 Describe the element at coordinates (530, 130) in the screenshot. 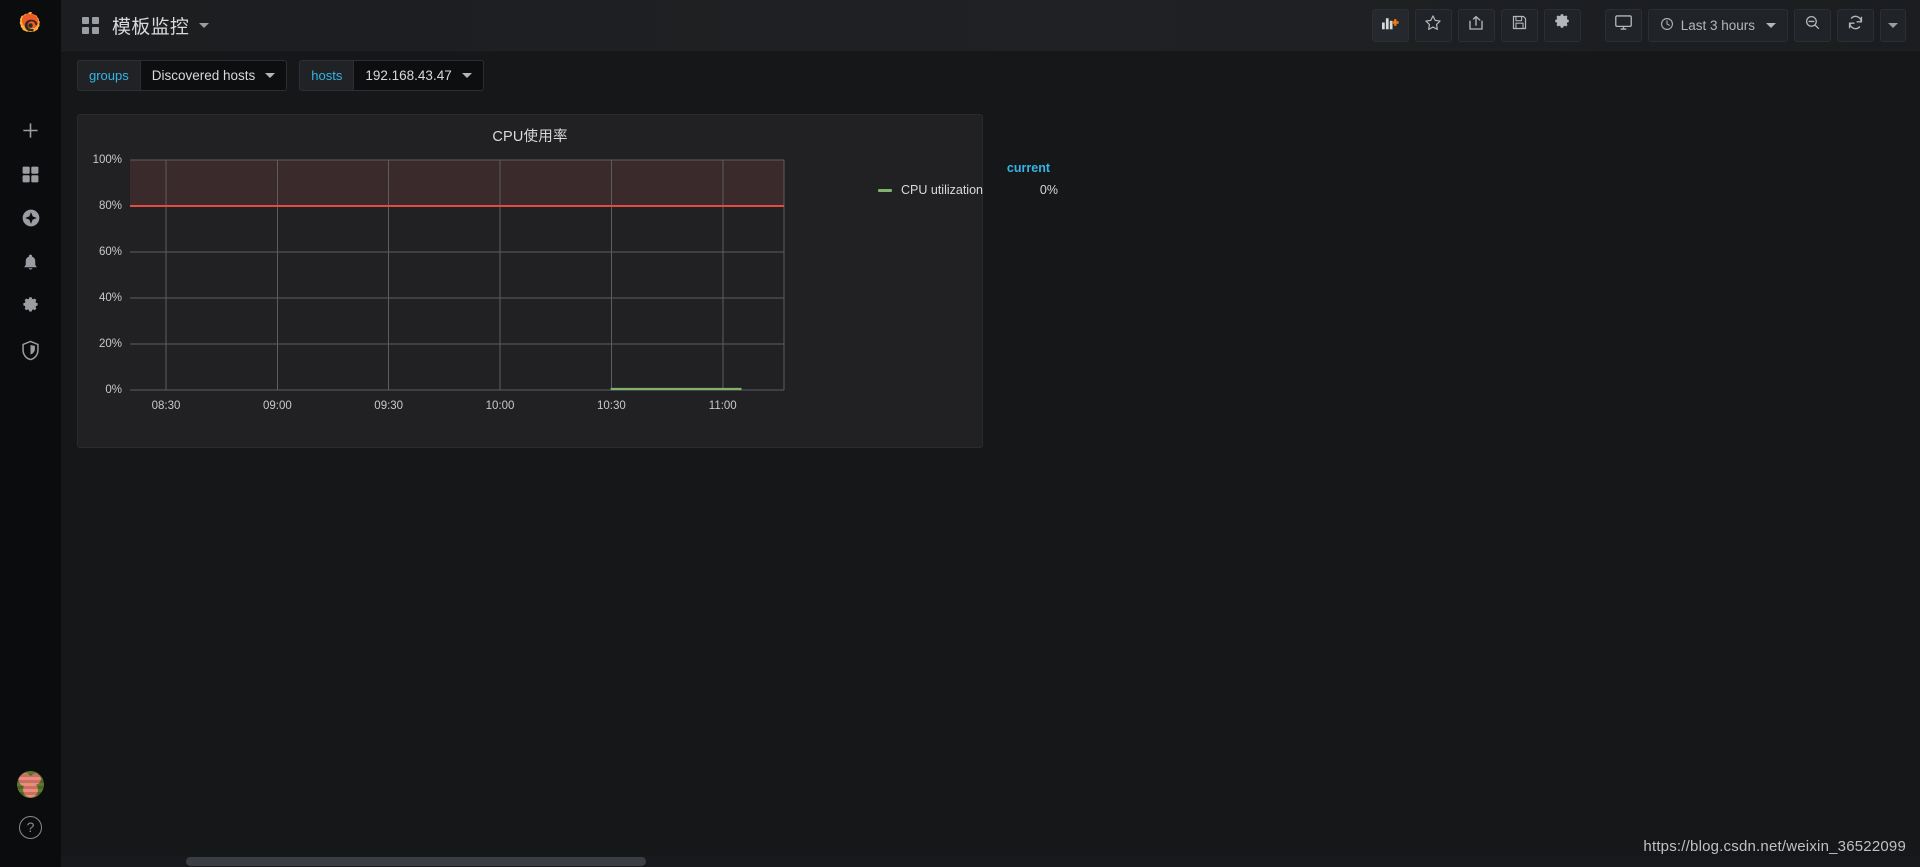

I see `panel-title: CPU使用率` at that location.